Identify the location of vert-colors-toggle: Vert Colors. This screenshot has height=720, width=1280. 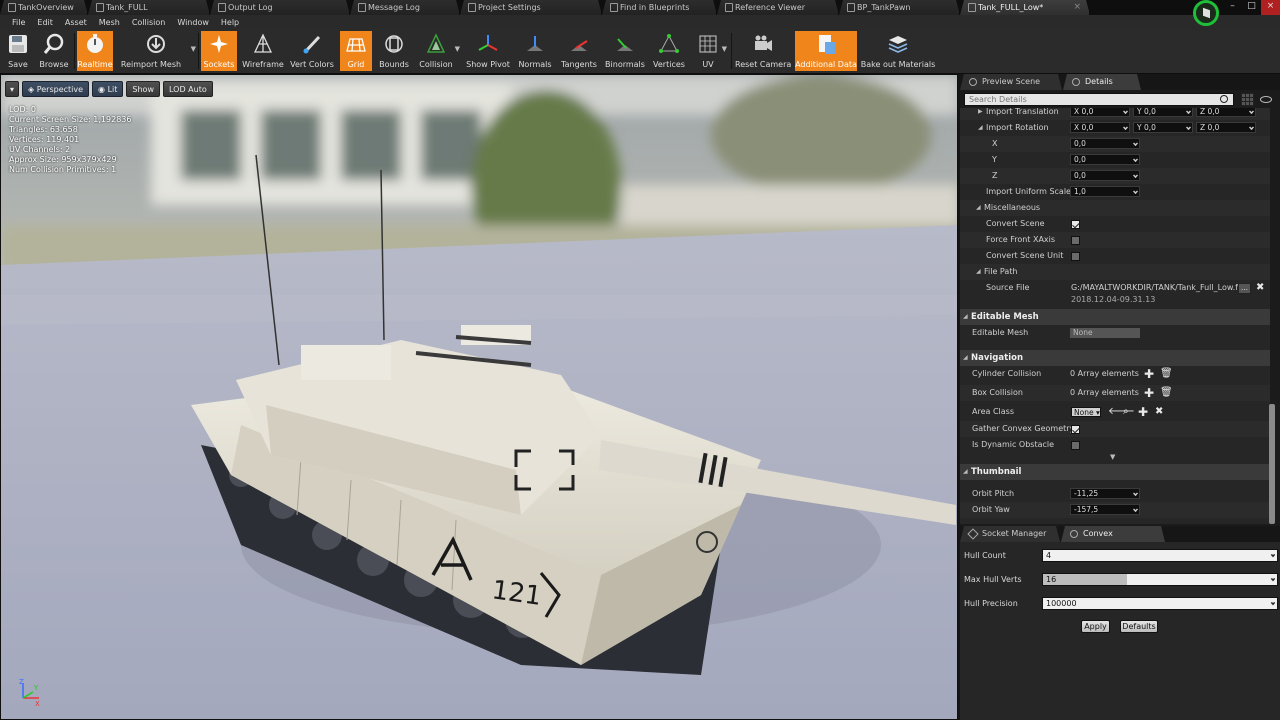
(312, 51).